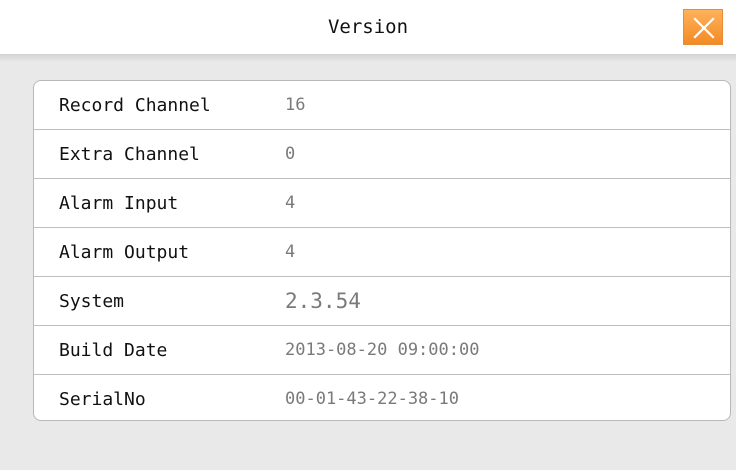  I want to click on close-button, so click(703, 27).